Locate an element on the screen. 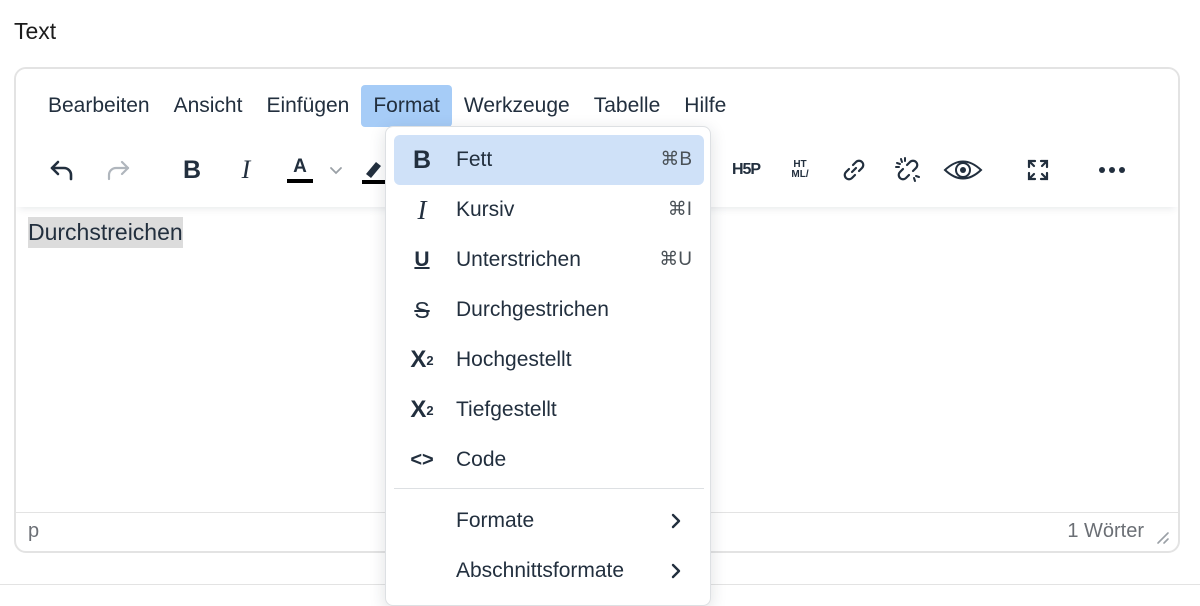 This screenshot has width=1200, height=606. menu-einfuegen: Einfügen is located at coordinates (307, 106).